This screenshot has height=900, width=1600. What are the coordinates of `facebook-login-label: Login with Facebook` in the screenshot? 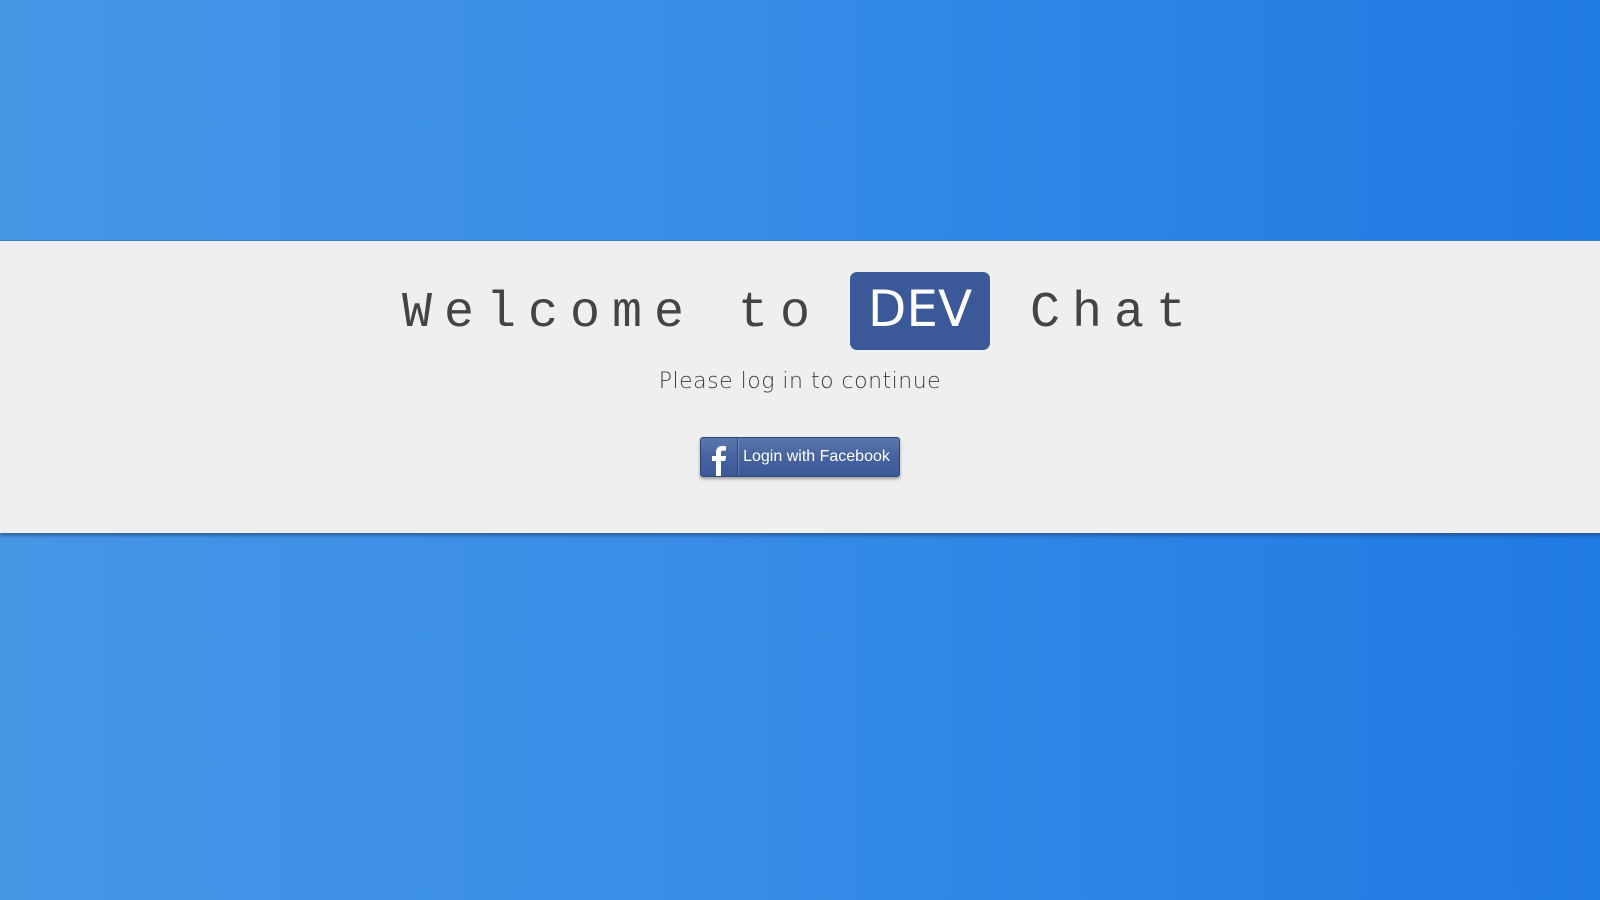 It's located at (816, 456).